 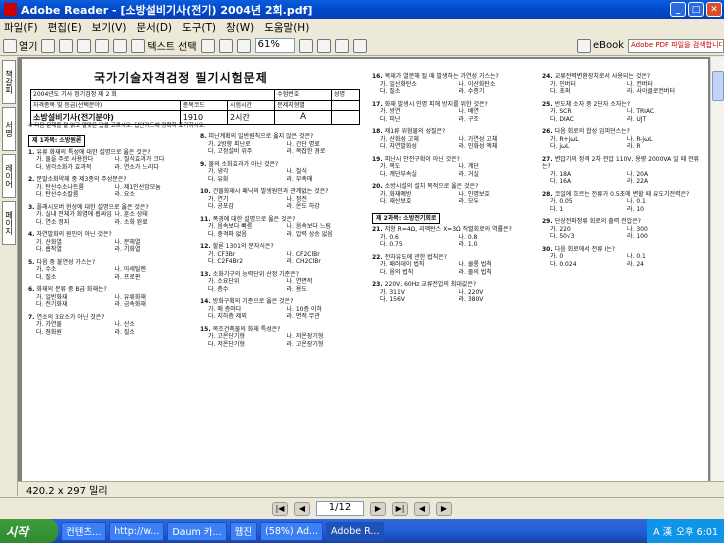 I want to click on help-icon, so click(x=359, y=45).